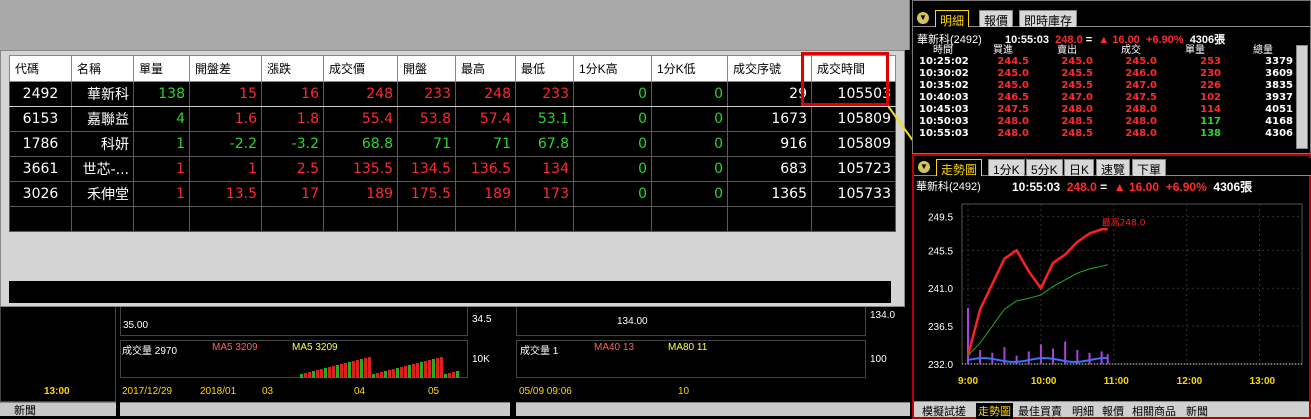 The image size is (1311, 419). Describe the element at coordinates (769, 194) in the screenshot. I see `cell-seq: 1365` at that location.